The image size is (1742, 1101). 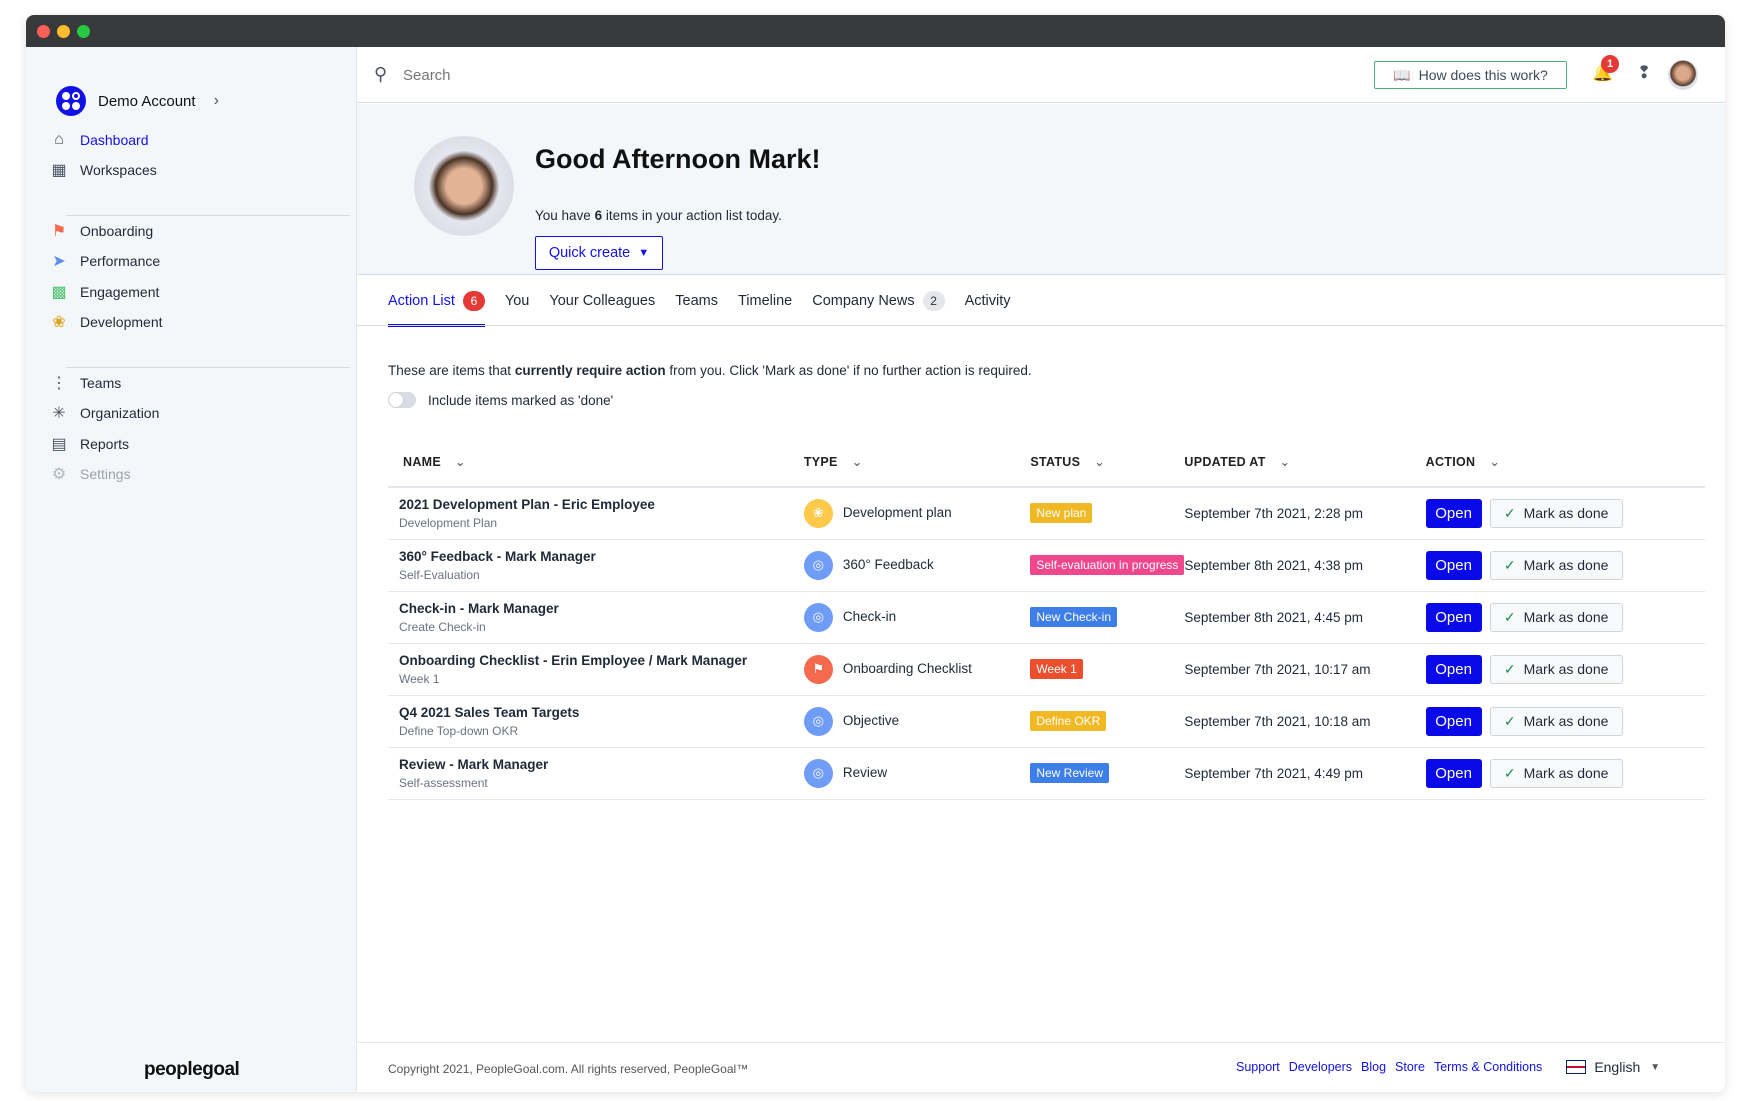 I want to click on paper-plane-icon: ➤, so click(x=59, y=261).